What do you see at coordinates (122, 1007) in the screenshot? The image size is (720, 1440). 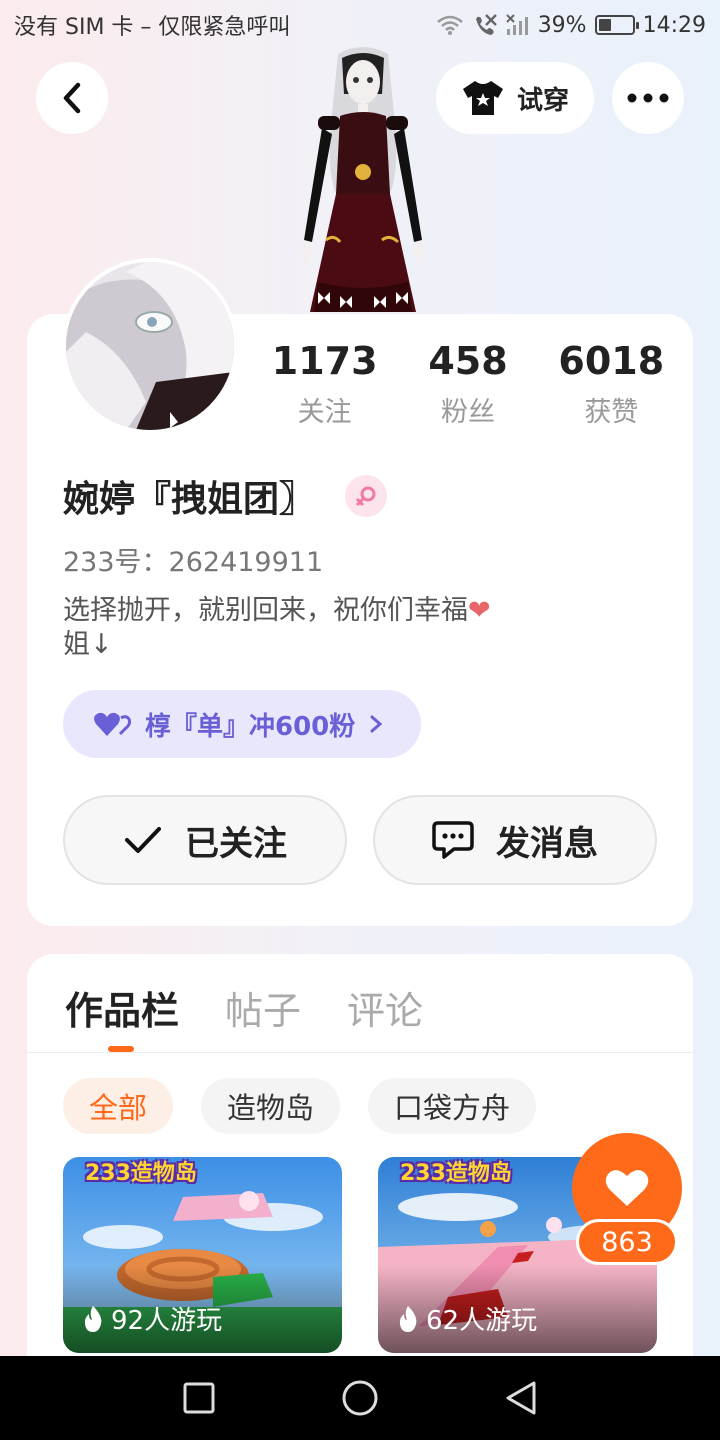 I see `tab-works: 作品栏` at bounding box center [122, 1007].